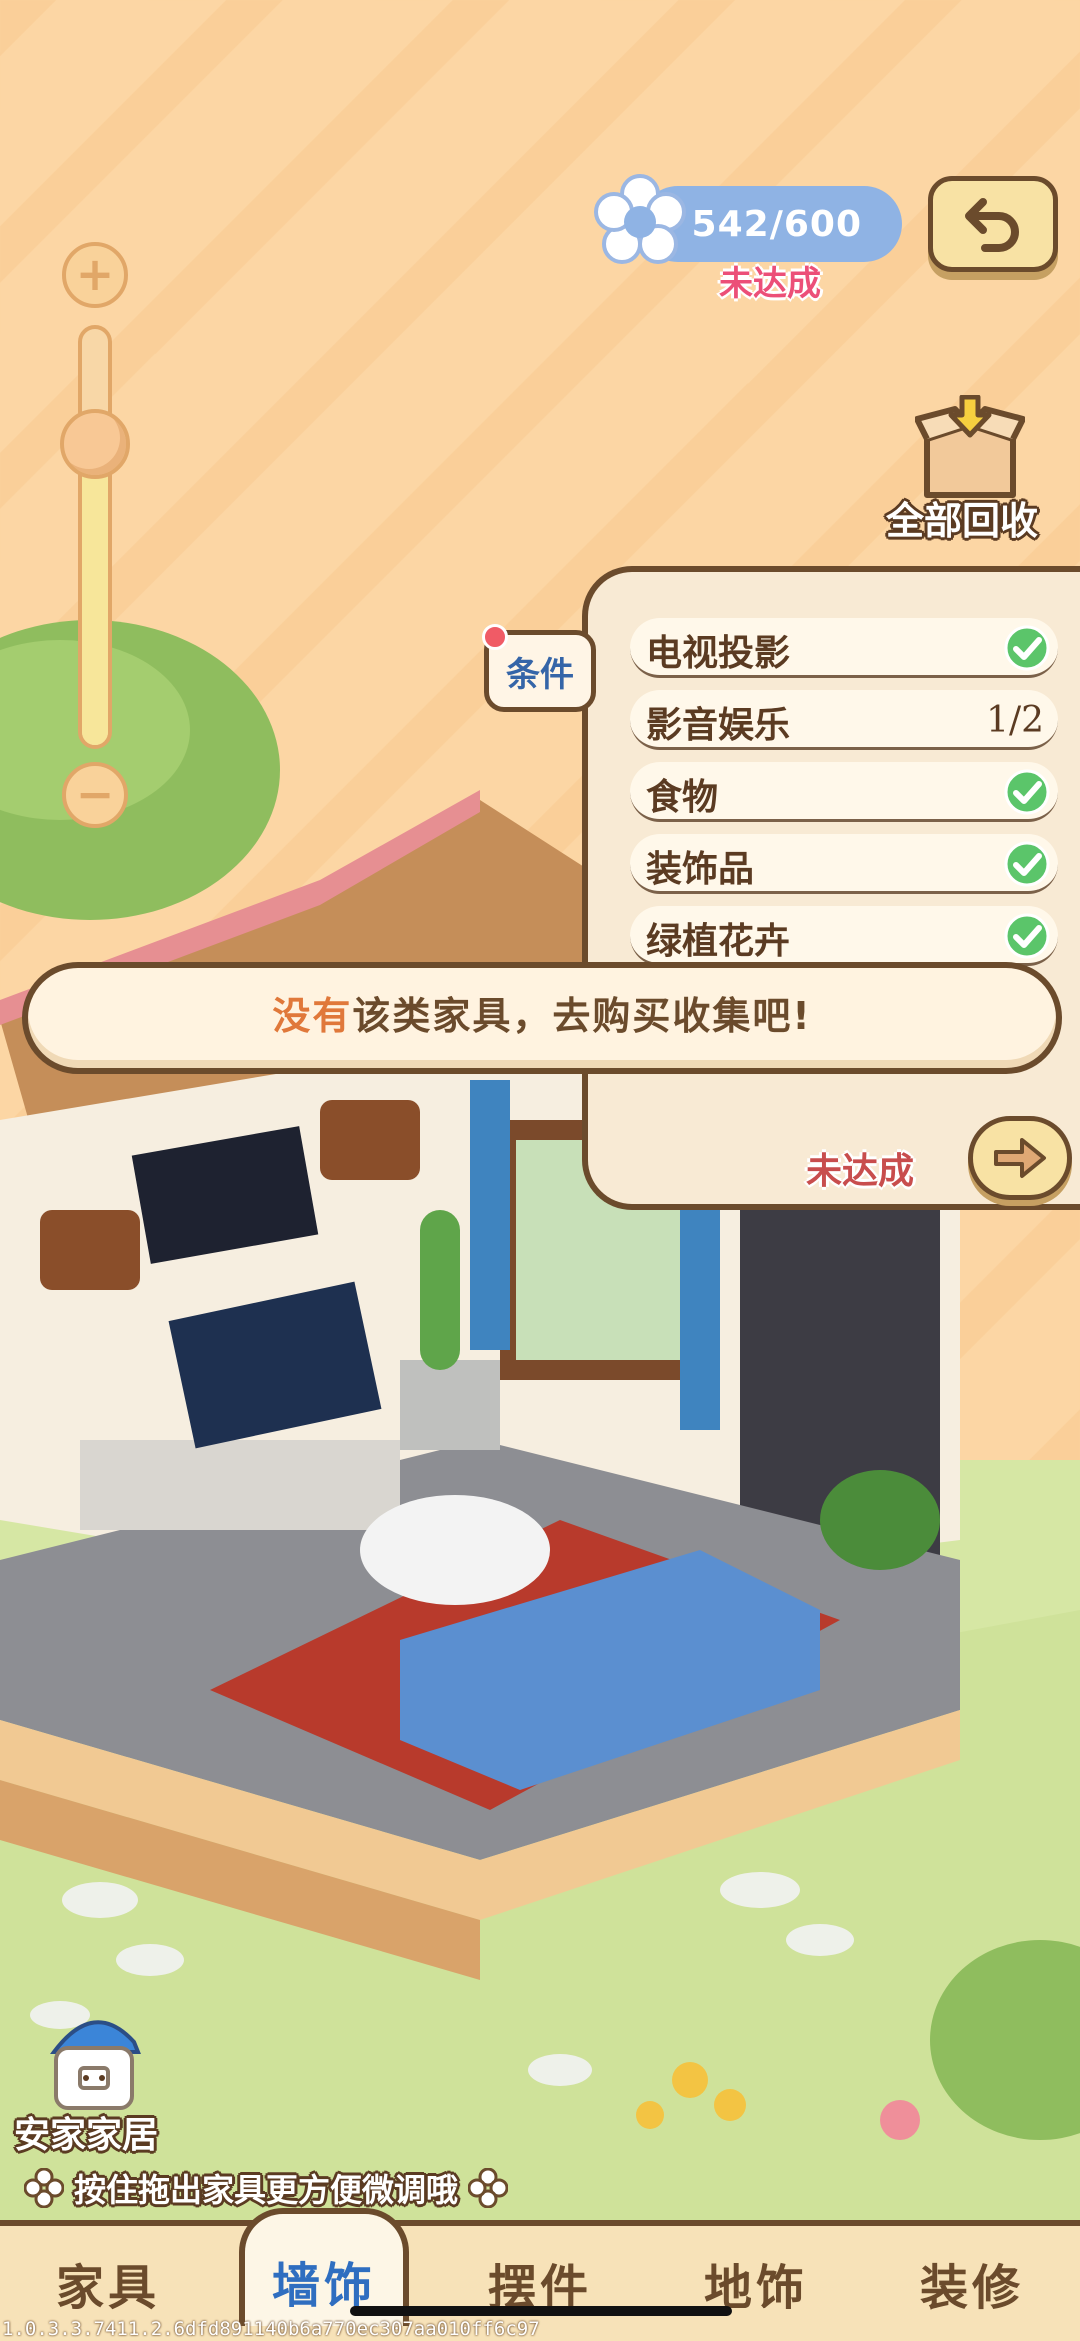  I want to click on condition-count: 1/2, so click(1015, 720).